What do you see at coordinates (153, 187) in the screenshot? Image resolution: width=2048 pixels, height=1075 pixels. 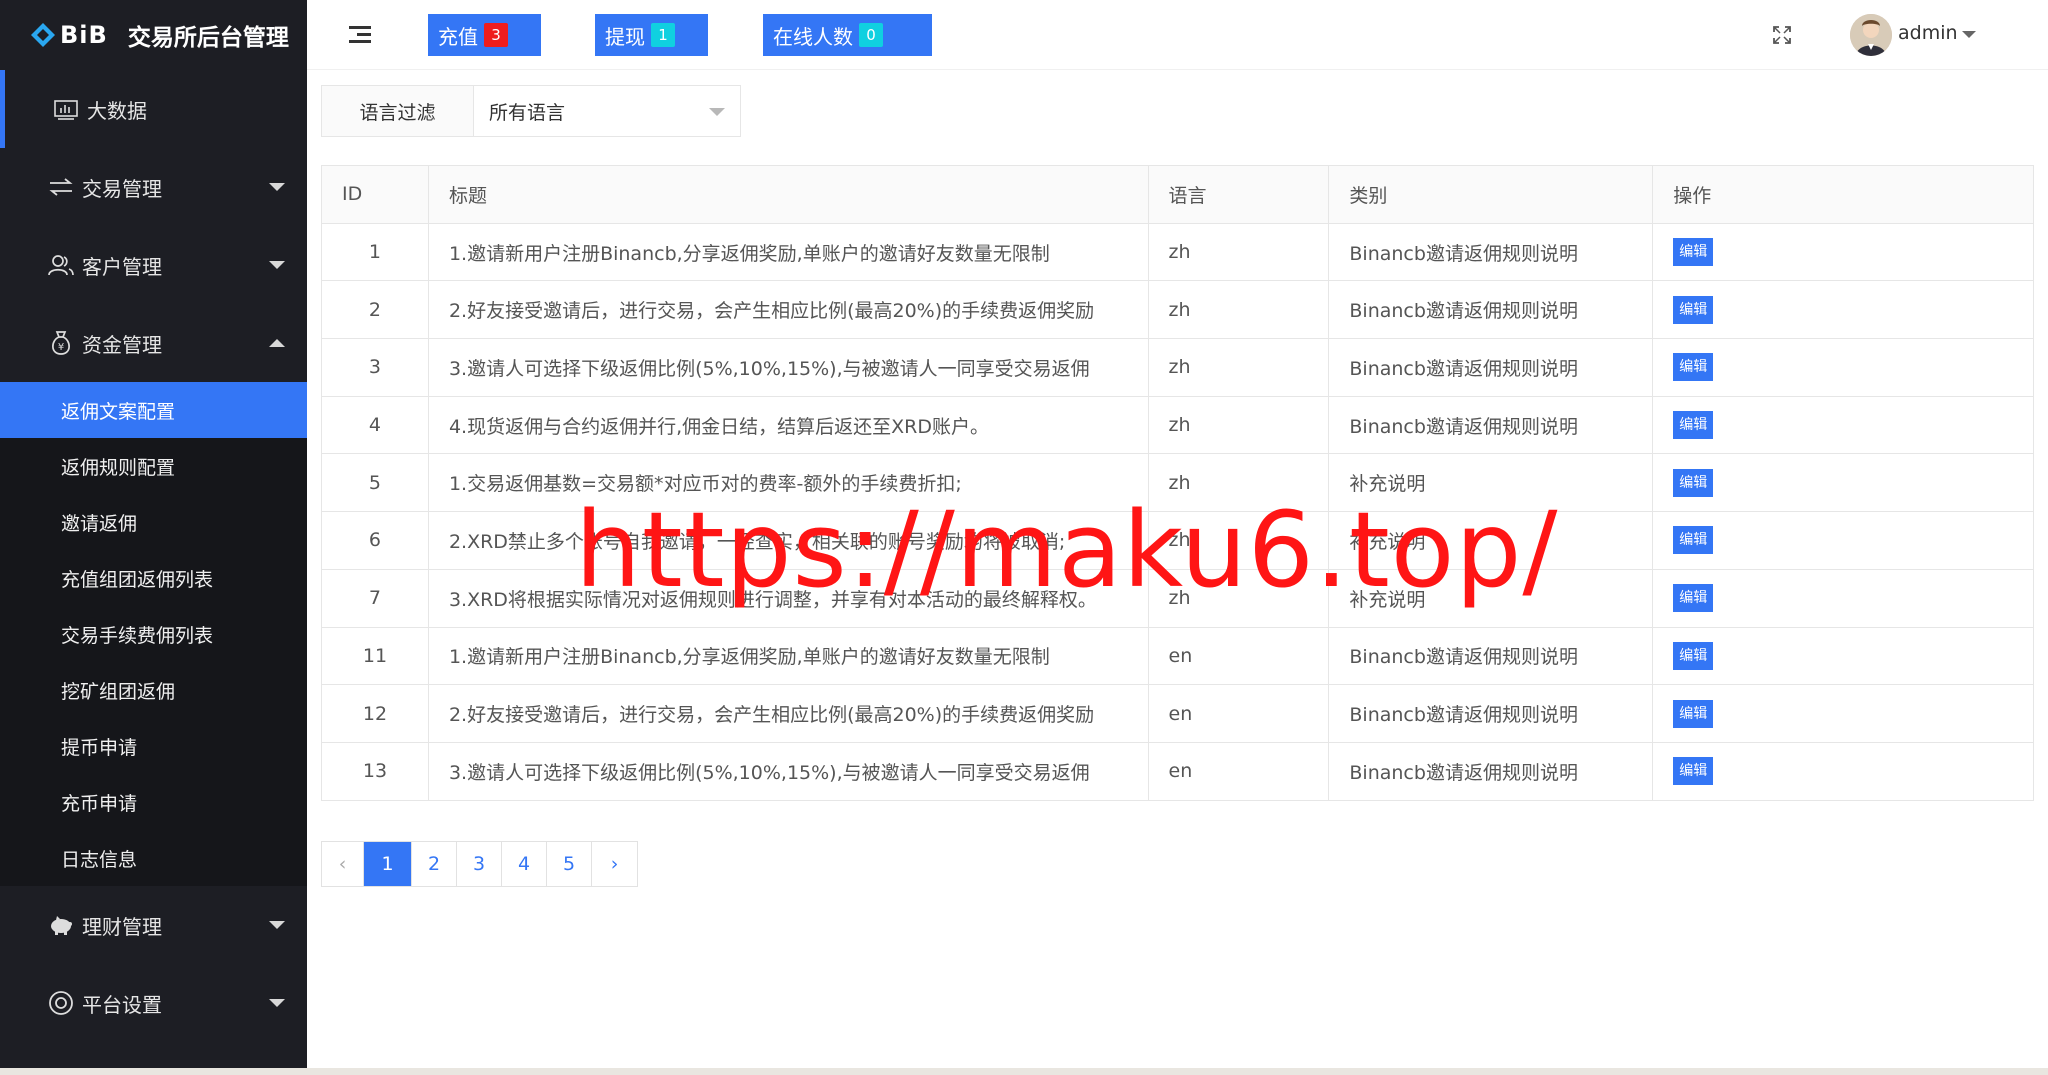 I see `sidebar-group-trade: 交易管理` at bounding box center [153, 187].